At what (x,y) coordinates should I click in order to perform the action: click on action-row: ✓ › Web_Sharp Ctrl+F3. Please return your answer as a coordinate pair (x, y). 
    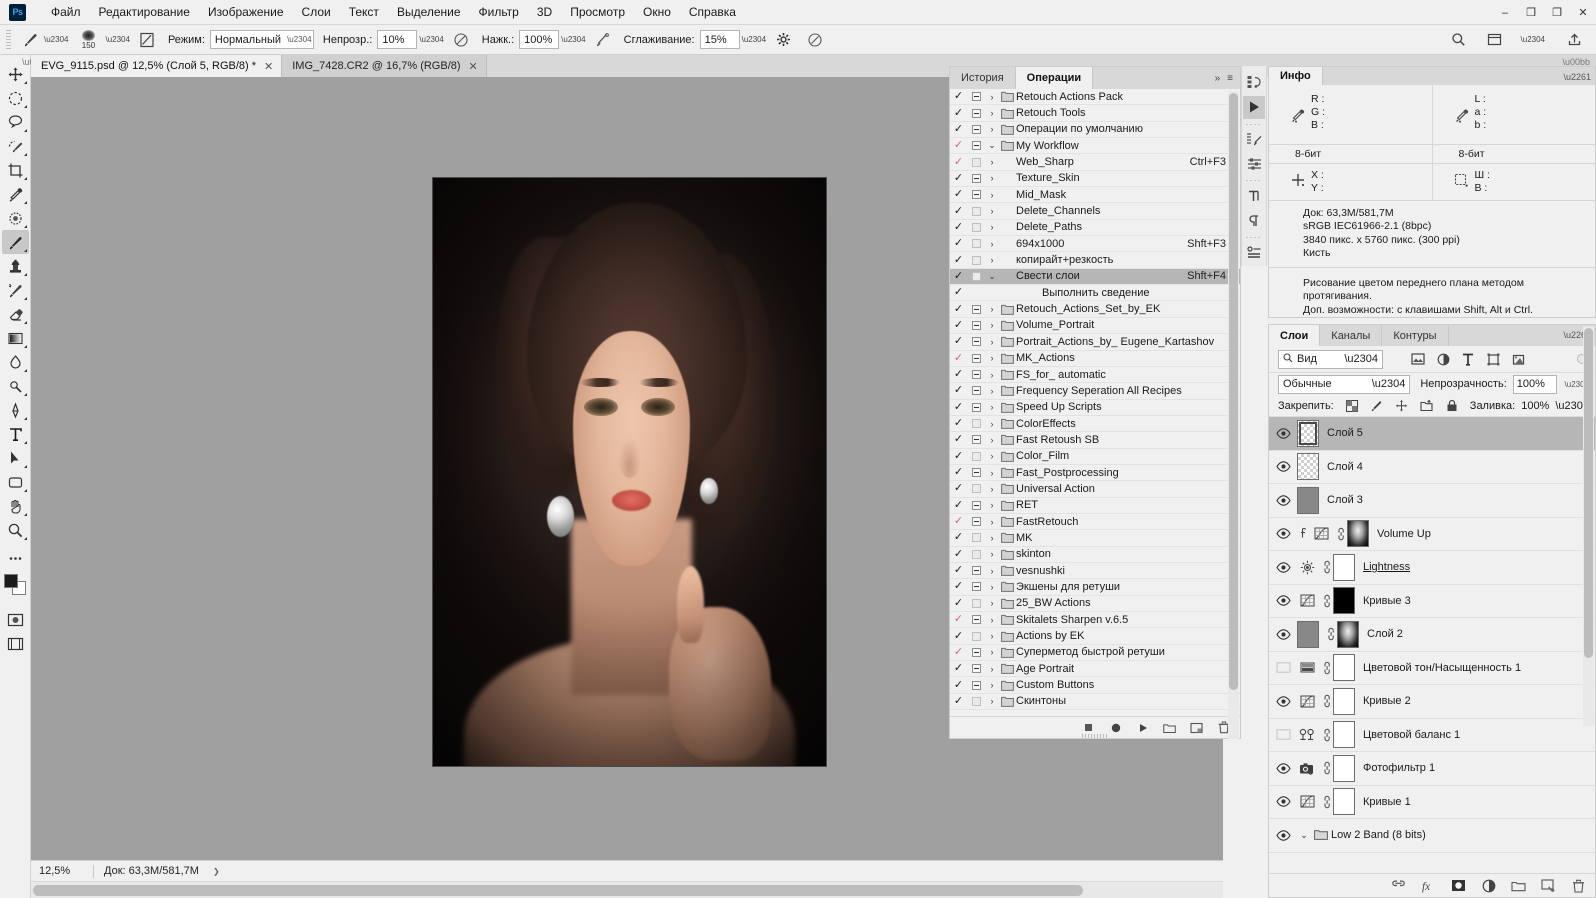
    Looking at the image, I should click on (1095, 162).